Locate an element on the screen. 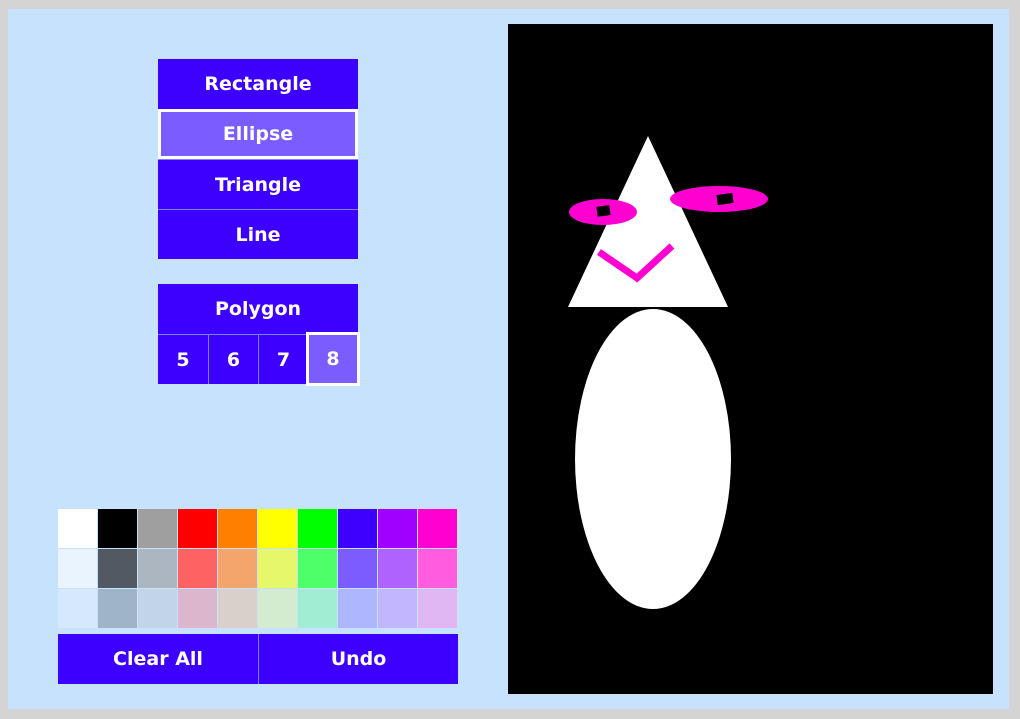  rectangle-tool-button: Rectangle is located at coordinates (258, 84).